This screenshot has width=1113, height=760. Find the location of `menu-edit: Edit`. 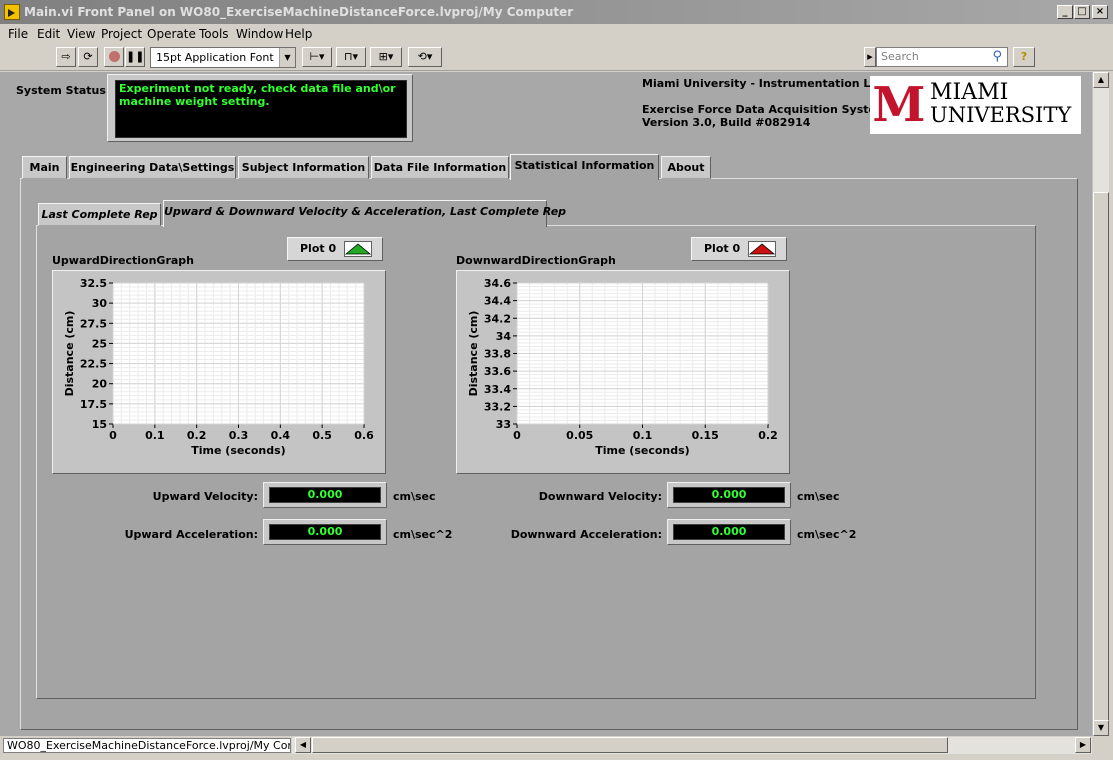

menu-edit: Edit is located at coordinates (48, 34).